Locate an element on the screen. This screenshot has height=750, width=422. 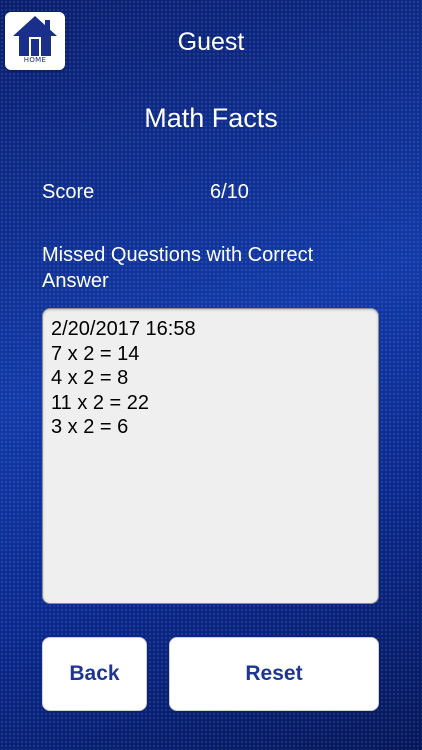
result-timestamp: 2/20/2017 16:58 is located at coordinates (123, 329).